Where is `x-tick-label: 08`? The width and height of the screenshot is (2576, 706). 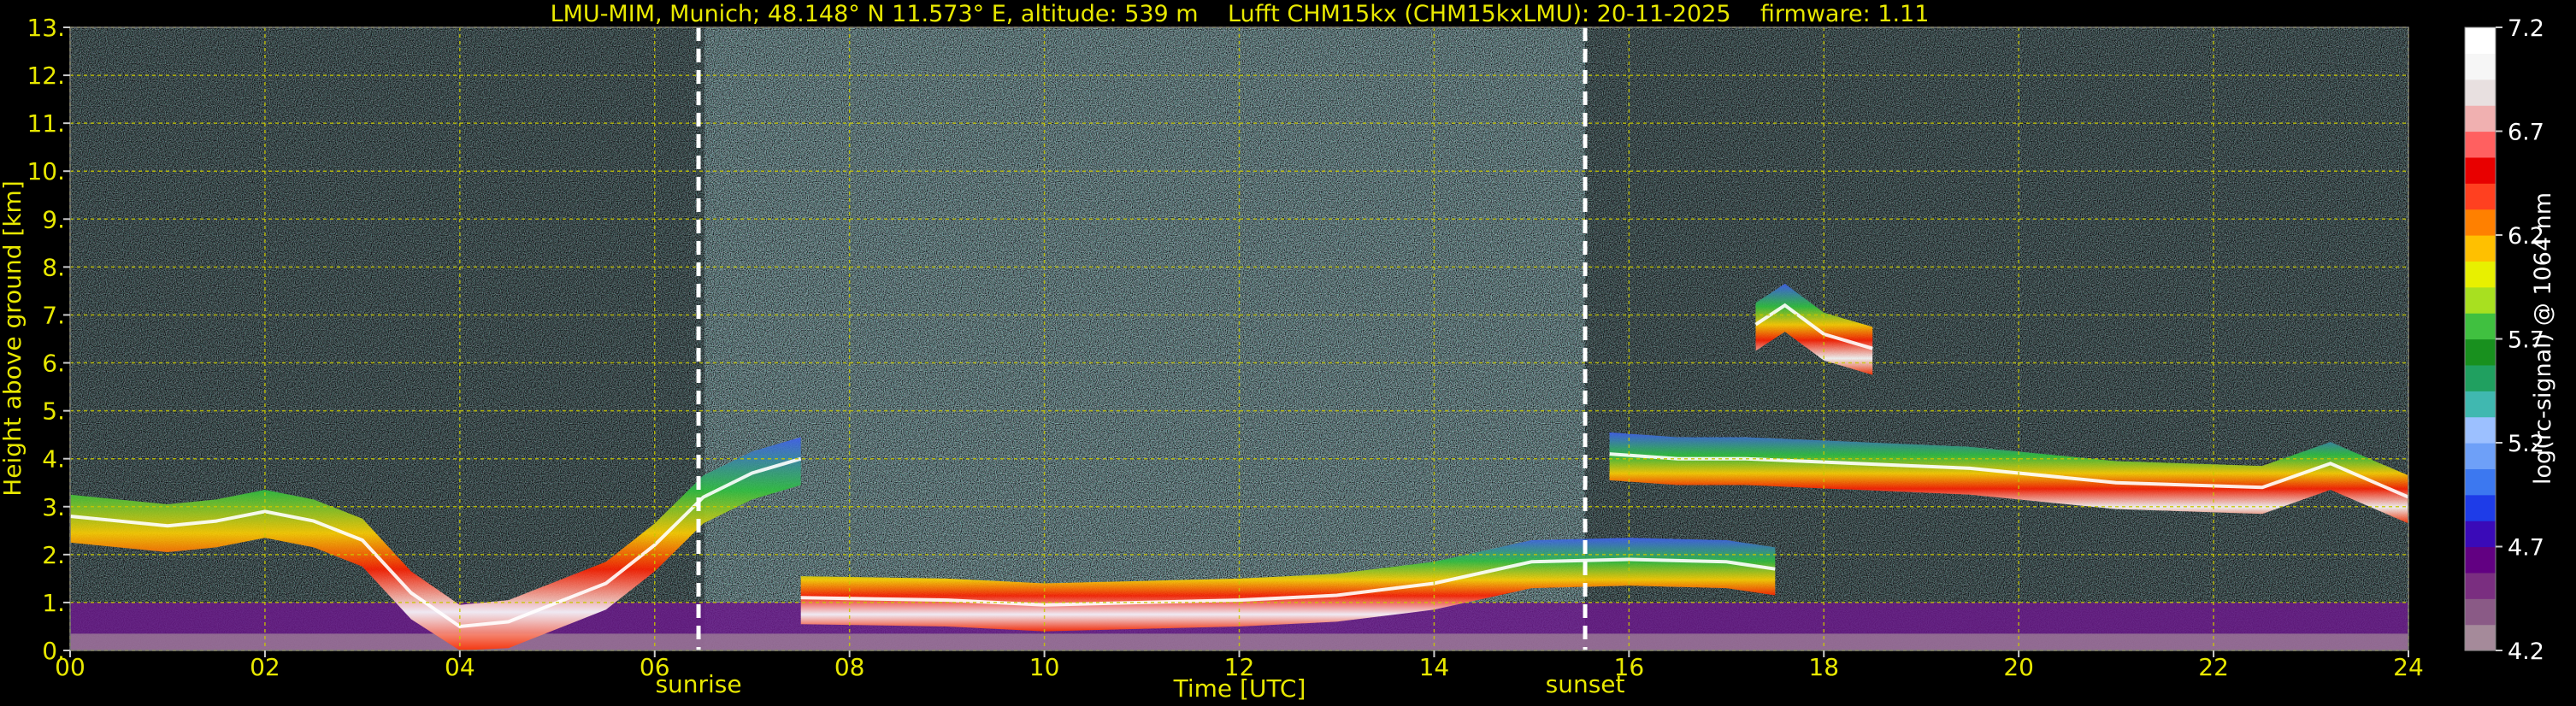 x-tick-label: 08 is located at coordinates (849, 667).